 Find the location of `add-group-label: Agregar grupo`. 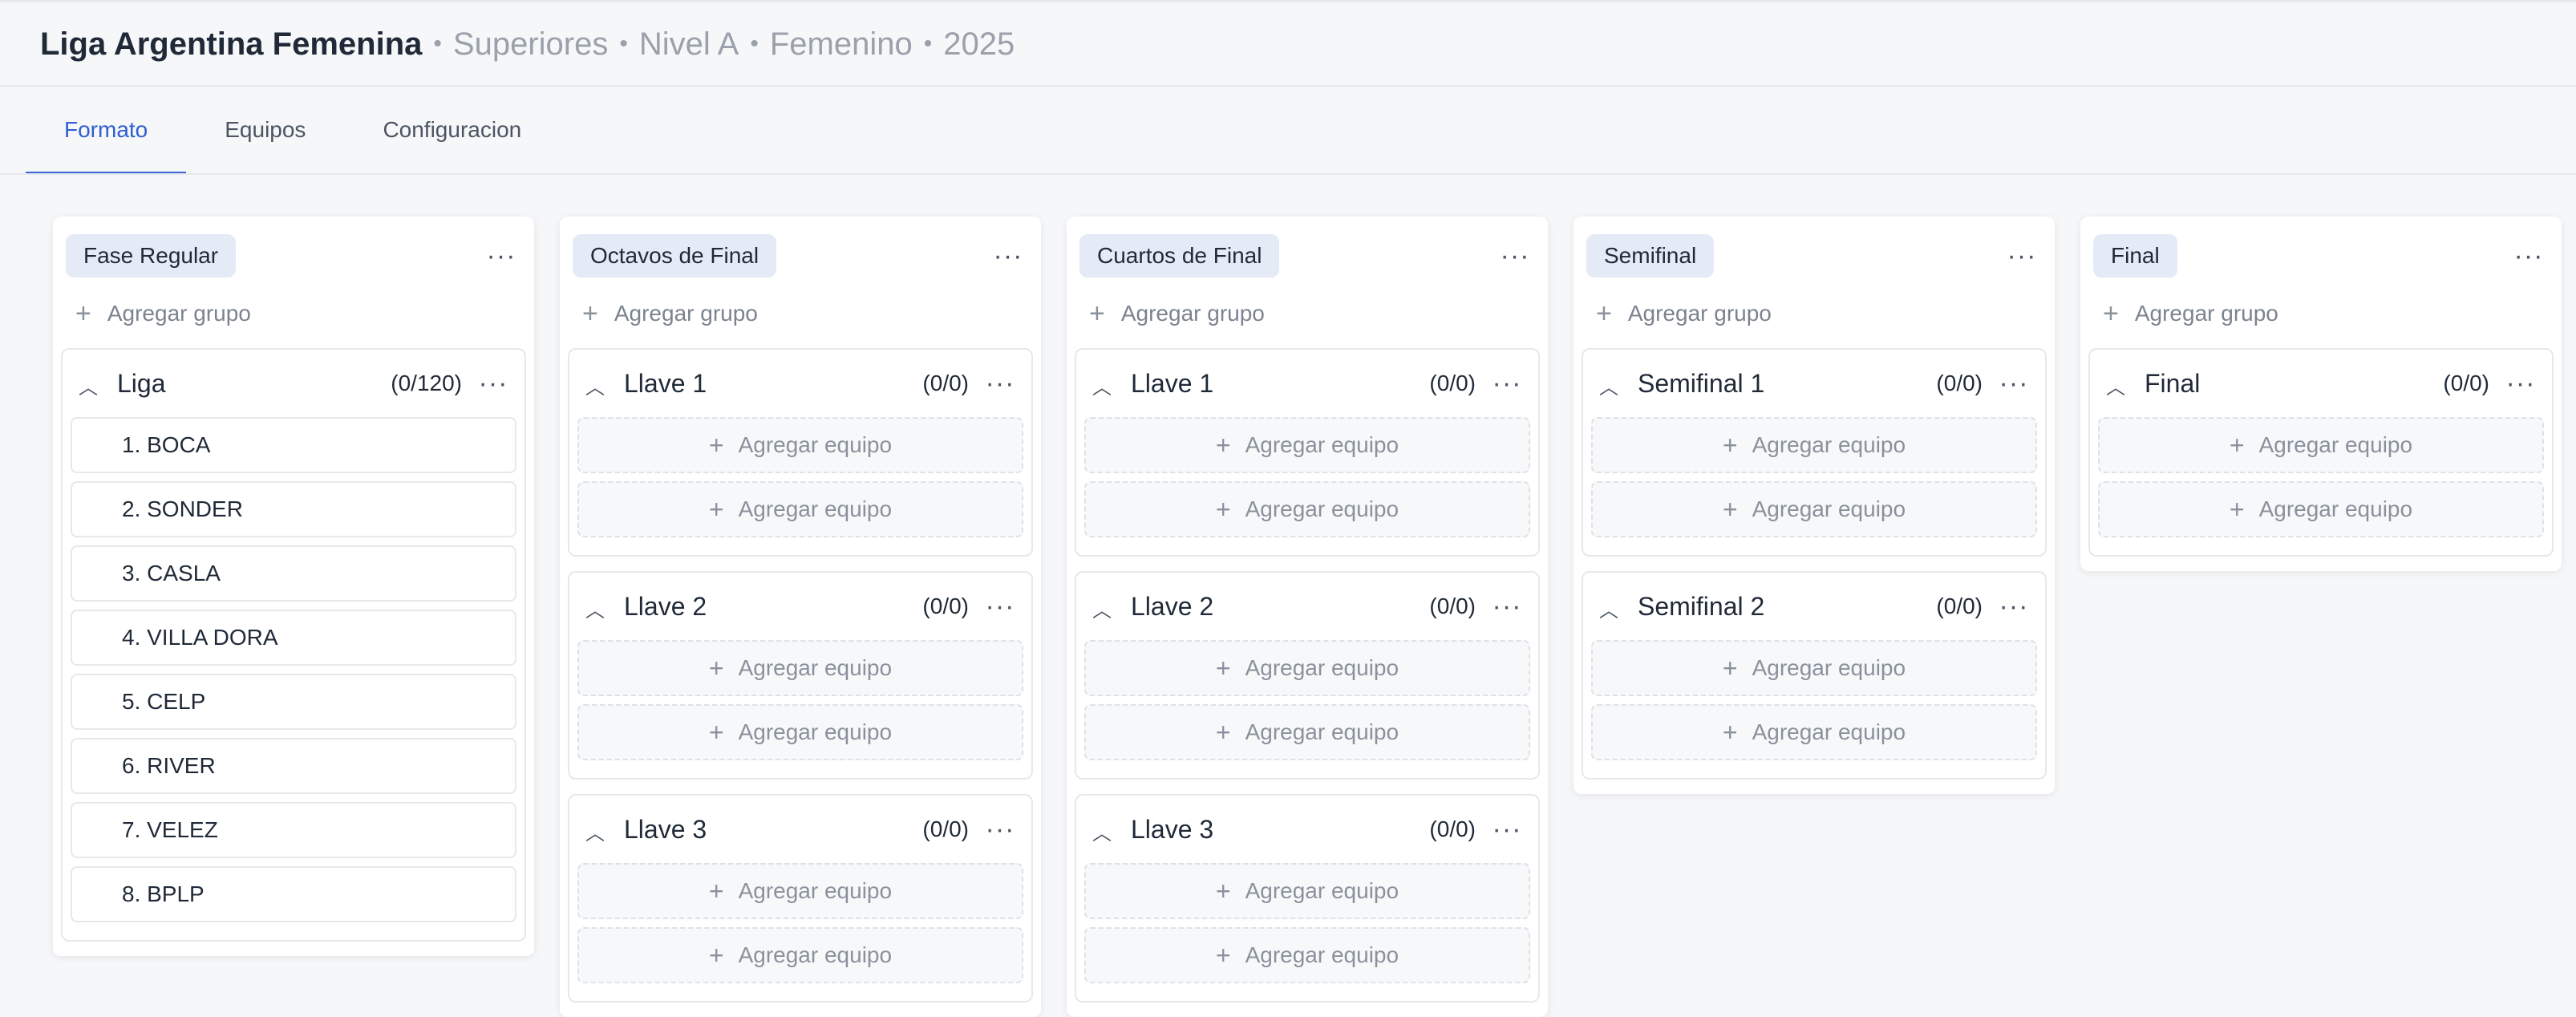

add-group-label: Agregar grupo is located at coordinates (1192, 313).